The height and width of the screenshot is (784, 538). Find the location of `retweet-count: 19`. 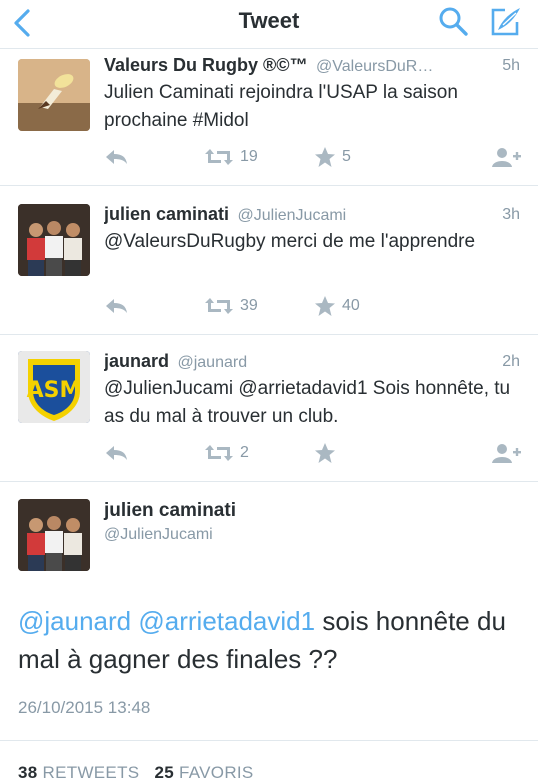

retweet-count: 19 is located at coordinates (249, 156).